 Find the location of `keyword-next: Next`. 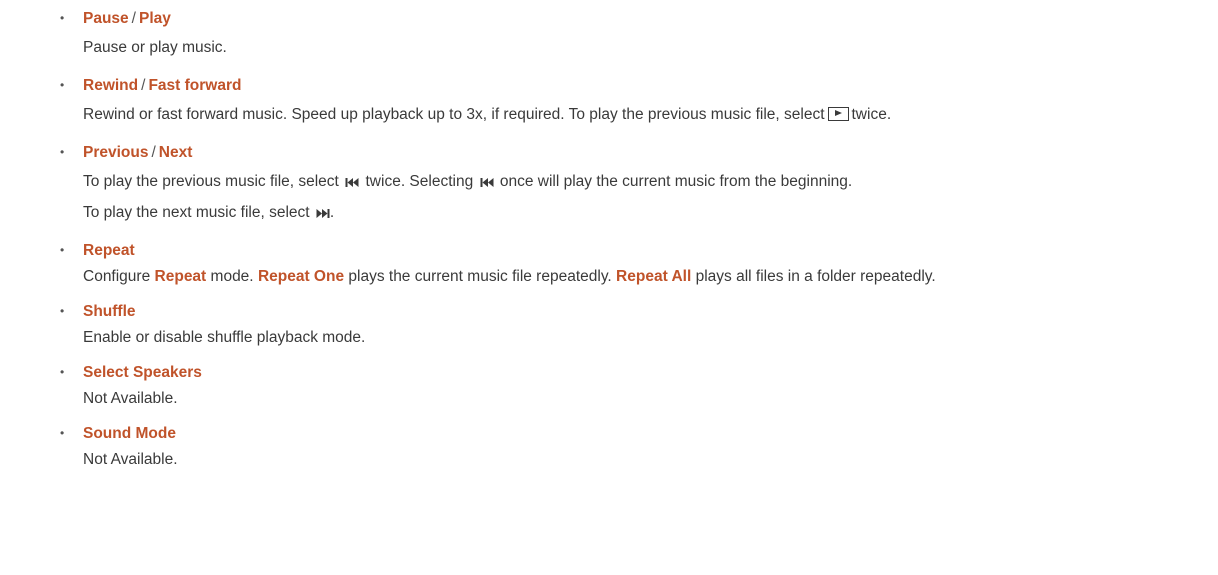

keyword-next: Next is located at coordinates (175, 152).